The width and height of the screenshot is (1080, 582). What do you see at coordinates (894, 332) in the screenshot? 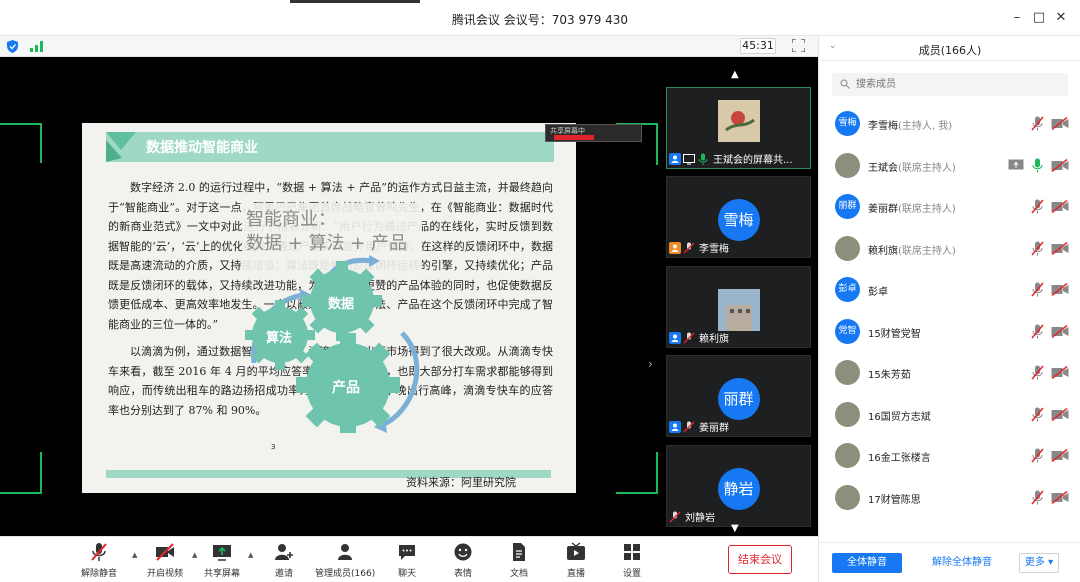
I see `member-name: 15财管党智` at bounding box center [894, 332].